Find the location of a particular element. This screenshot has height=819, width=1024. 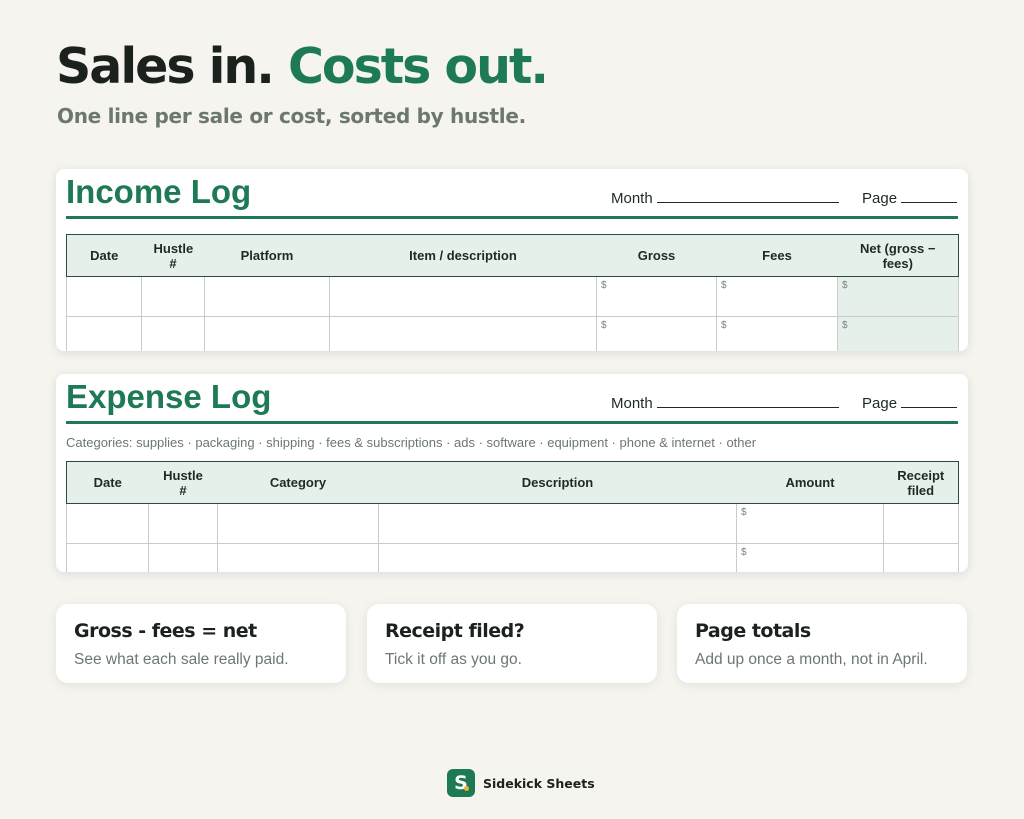

expense-col-category: Category is located at coordinates (298, 482).